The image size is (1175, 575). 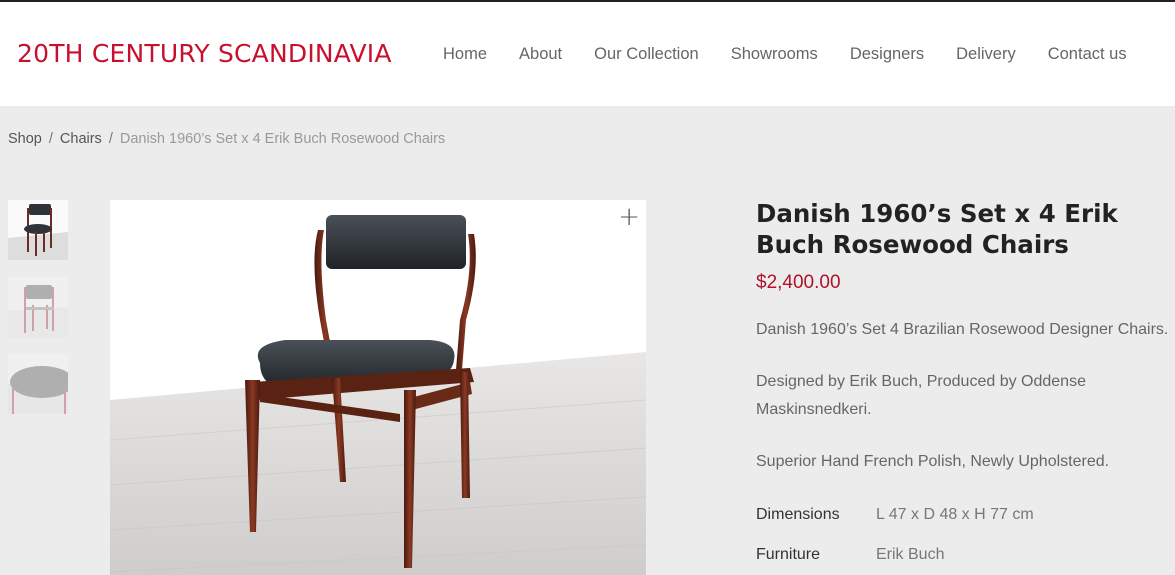 What do you see at coordinates (774, 54) in the screenshot?
I see `nav-showrooms: Showrooms` at bounding box center [774, 54].